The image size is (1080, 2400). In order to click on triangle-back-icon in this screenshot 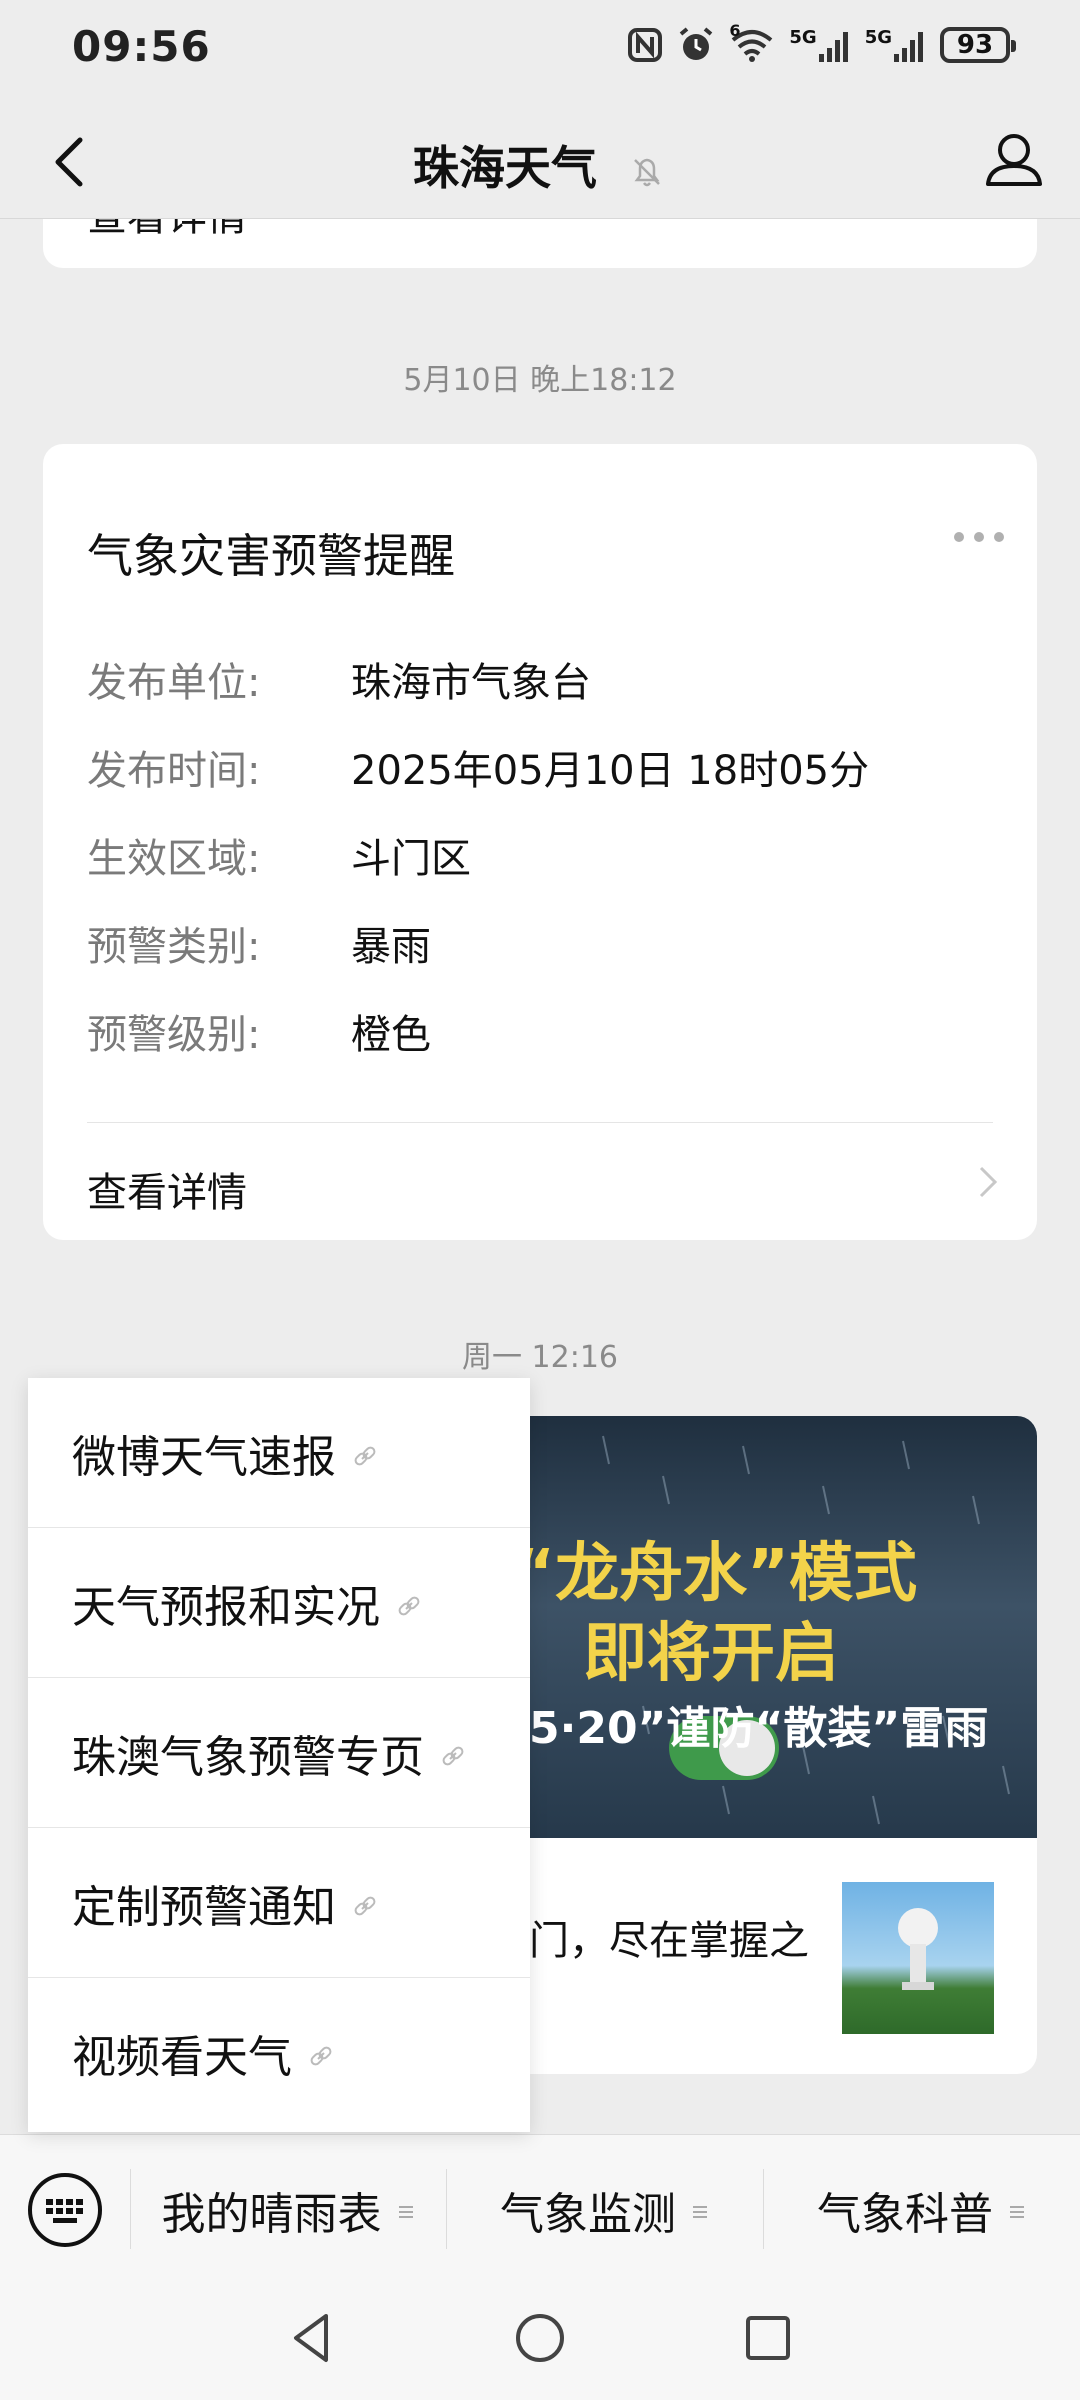, I will do `click(311, 2338)`.